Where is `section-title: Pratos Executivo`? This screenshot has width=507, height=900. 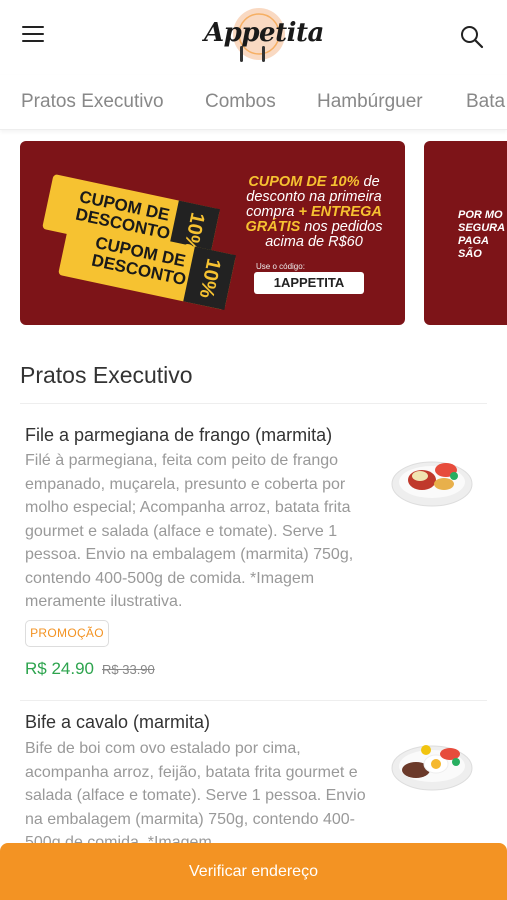
section-title: Pratos Executivo is located at coordinates (106, 375).